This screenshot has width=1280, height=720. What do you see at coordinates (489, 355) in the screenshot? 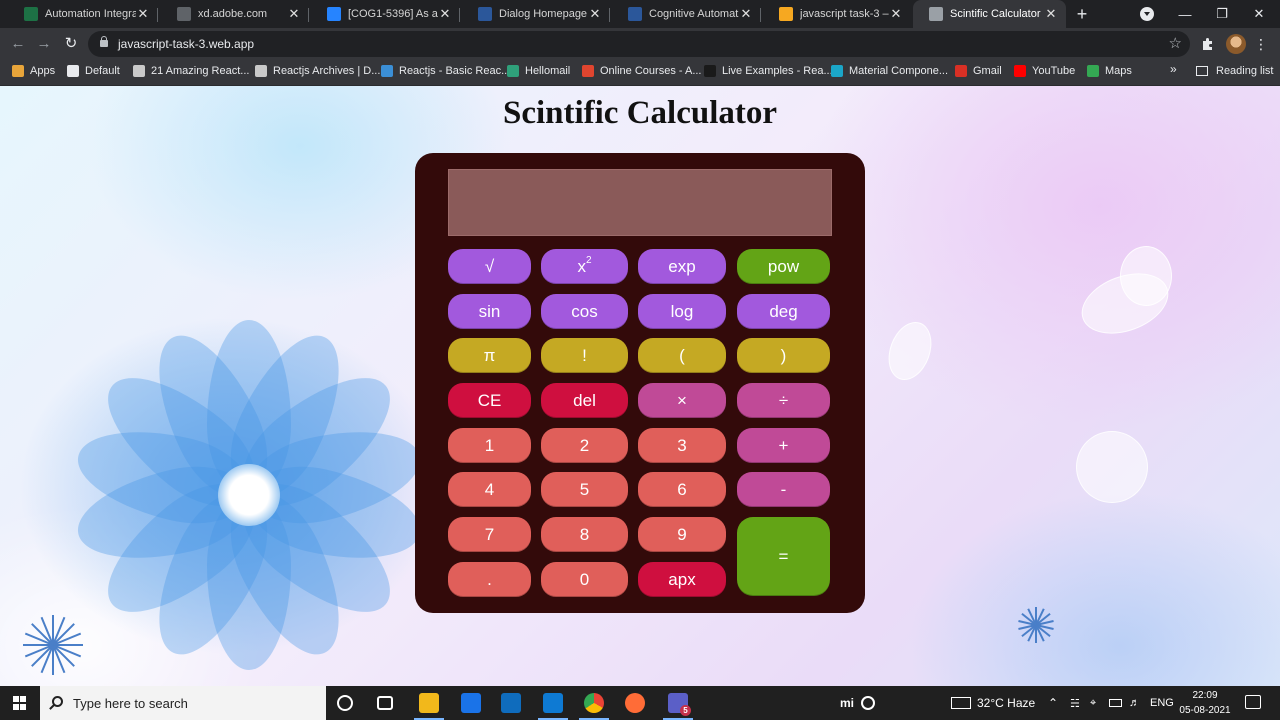
I see `key-pi: π` at bounding box center [489, 355].